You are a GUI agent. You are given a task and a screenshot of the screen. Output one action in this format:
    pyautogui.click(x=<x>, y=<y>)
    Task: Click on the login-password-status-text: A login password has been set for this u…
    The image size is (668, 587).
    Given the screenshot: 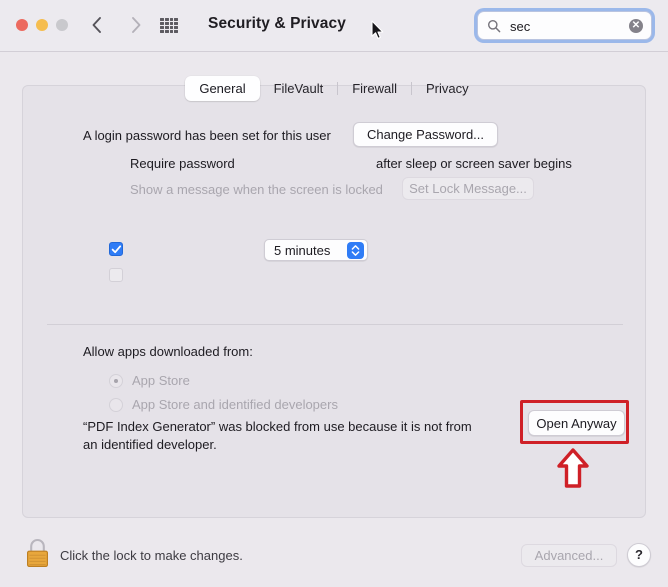 What is the action you would take?
    pyautogui.click(x=207, y=135)
    